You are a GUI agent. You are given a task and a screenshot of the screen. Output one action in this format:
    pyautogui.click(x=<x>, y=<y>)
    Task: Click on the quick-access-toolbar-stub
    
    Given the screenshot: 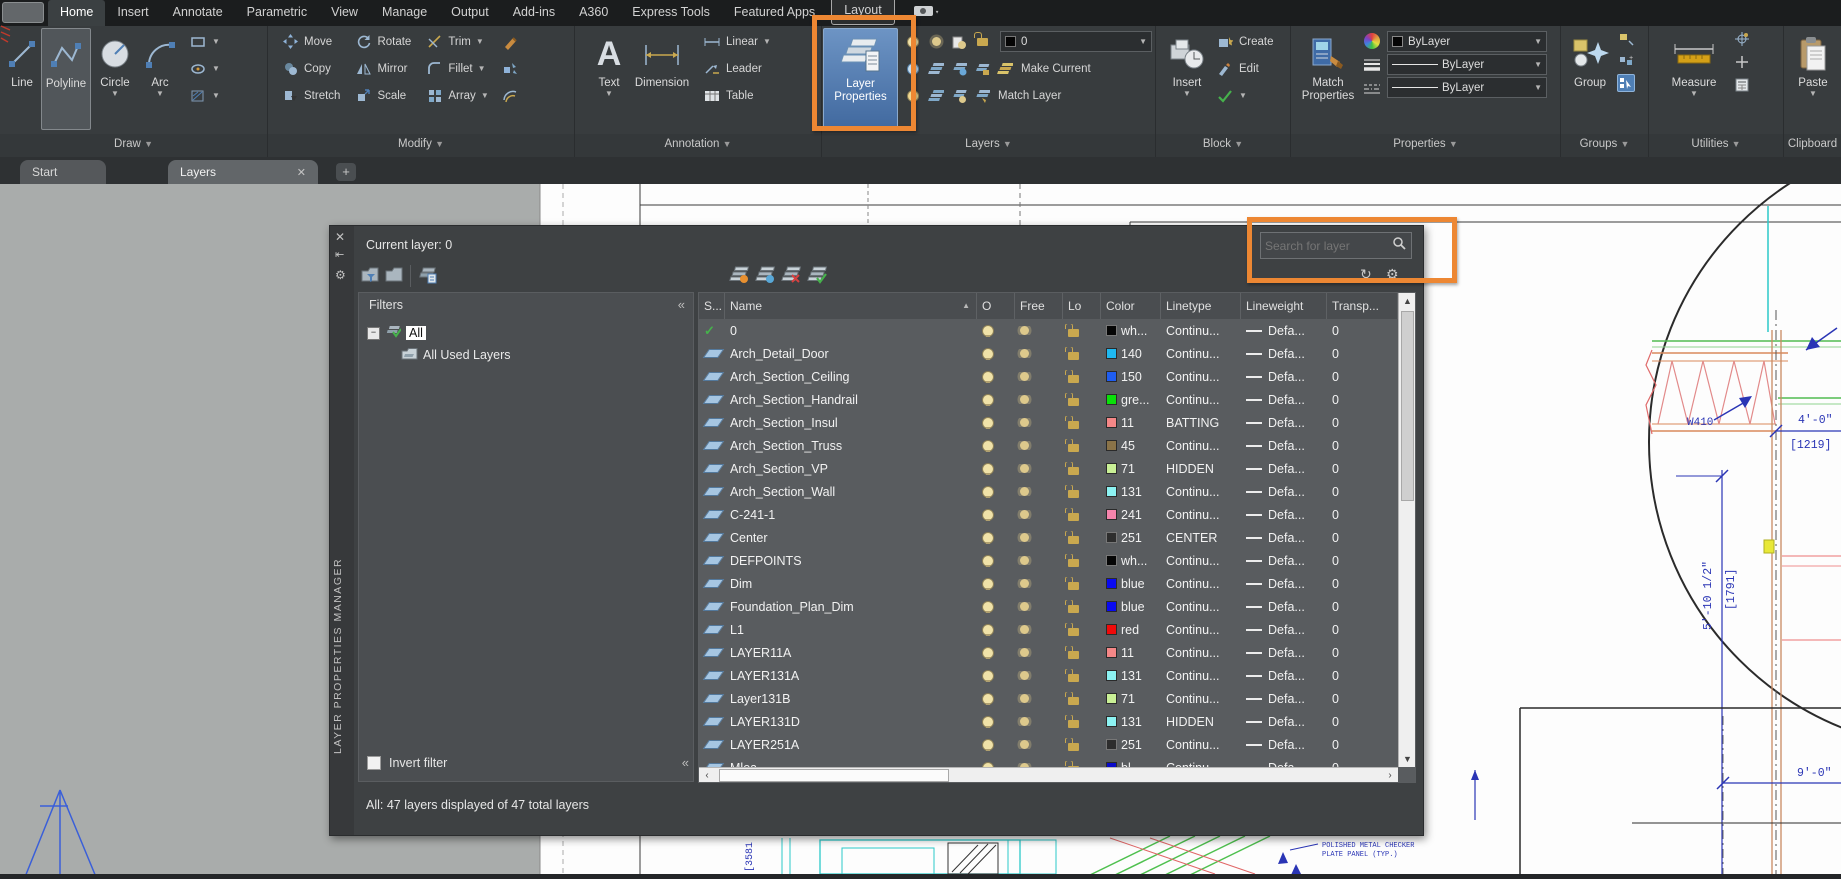 What is the action you would take?
    pyautogui.click(x=23, y=12)
    